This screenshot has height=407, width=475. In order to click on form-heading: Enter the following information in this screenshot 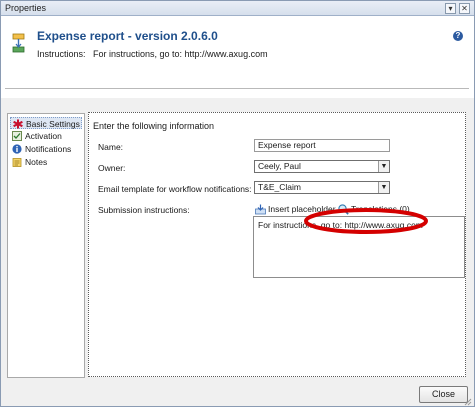, I will do `click(154, 126)`.